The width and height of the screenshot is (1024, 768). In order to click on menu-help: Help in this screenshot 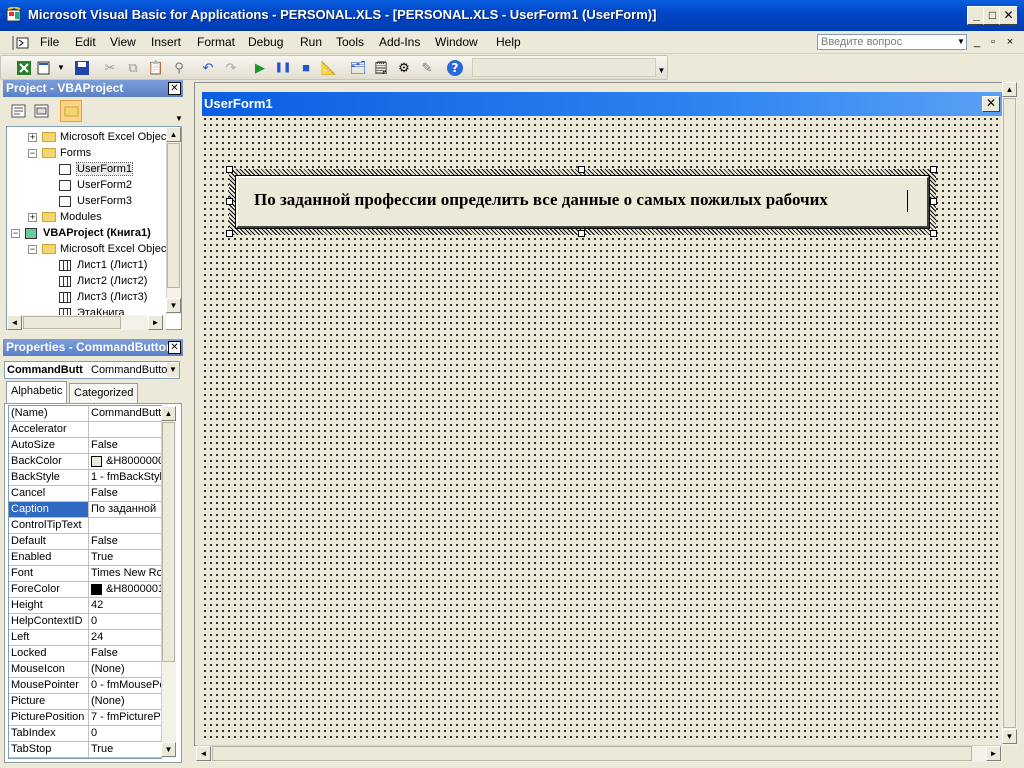, I will do `click(508, 42)`.